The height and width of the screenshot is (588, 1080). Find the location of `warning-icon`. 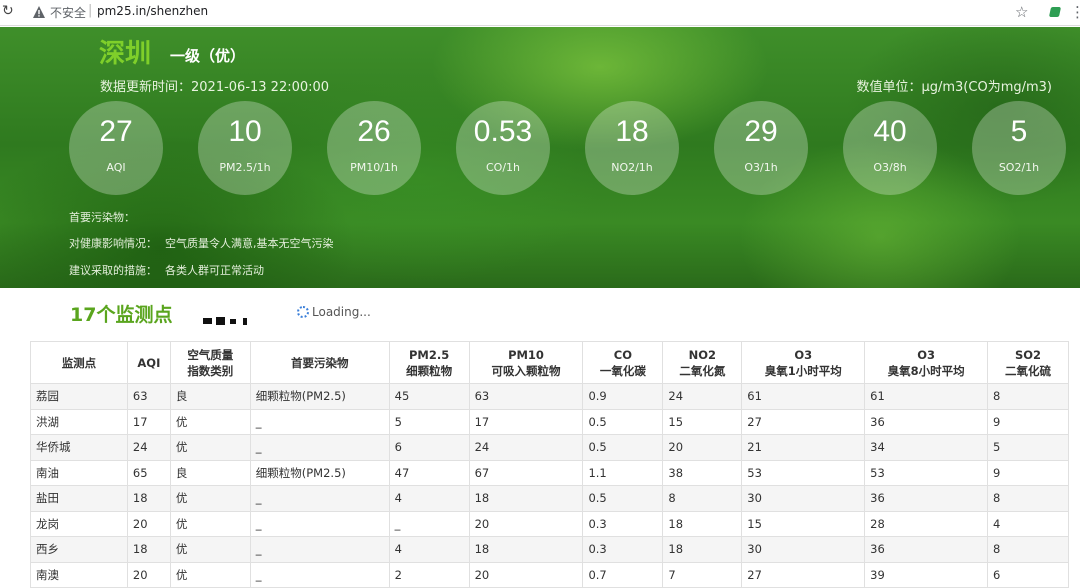

warning-icon is located at coordinates (39, 12).